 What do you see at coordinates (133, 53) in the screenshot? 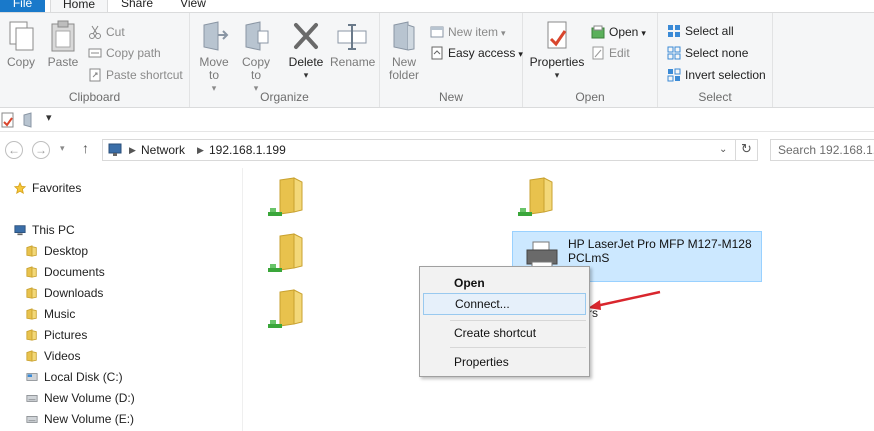
I see `copy-path-label: Copy path` at bounding box center [133, 53].